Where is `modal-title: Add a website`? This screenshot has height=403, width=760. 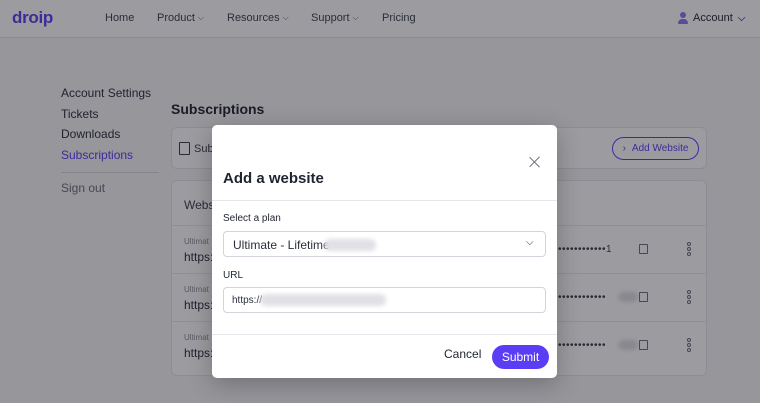
modal-title: Add a website is located at coordinates (273, 178).